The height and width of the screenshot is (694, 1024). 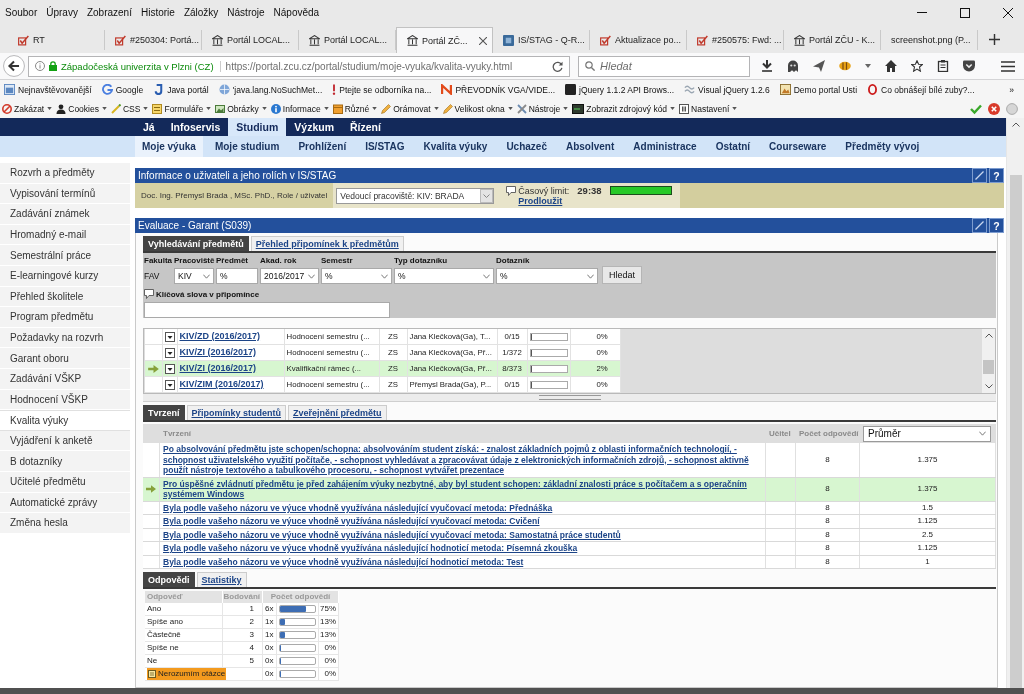 I want to click on clipboard-icon, so click(x=943, y=66).